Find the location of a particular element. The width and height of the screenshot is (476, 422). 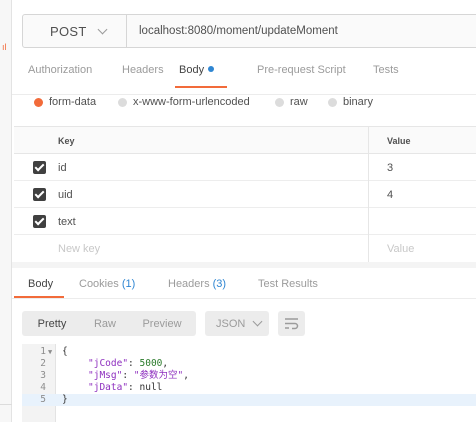

radio-raw: raw is located at coordinates (291, 102).